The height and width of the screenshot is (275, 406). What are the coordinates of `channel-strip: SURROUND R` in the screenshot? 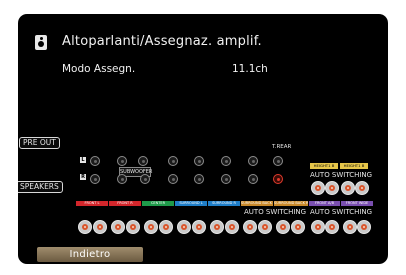 It's located at (224, 203).